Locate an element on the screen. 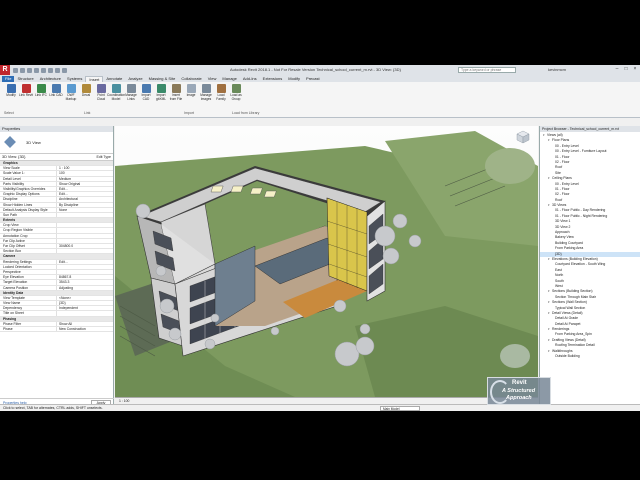  browser-node-label: Views (all) is located at coordinates (555, 135).